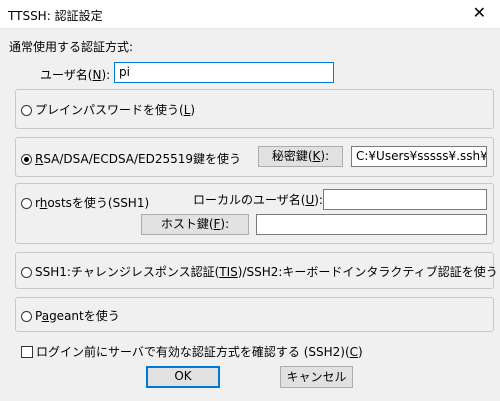 The height and width of the screenshot is (401, 500). Describe the element at coordinates (224, 72) in the screenshot. I see `username-input: pi` at that location.